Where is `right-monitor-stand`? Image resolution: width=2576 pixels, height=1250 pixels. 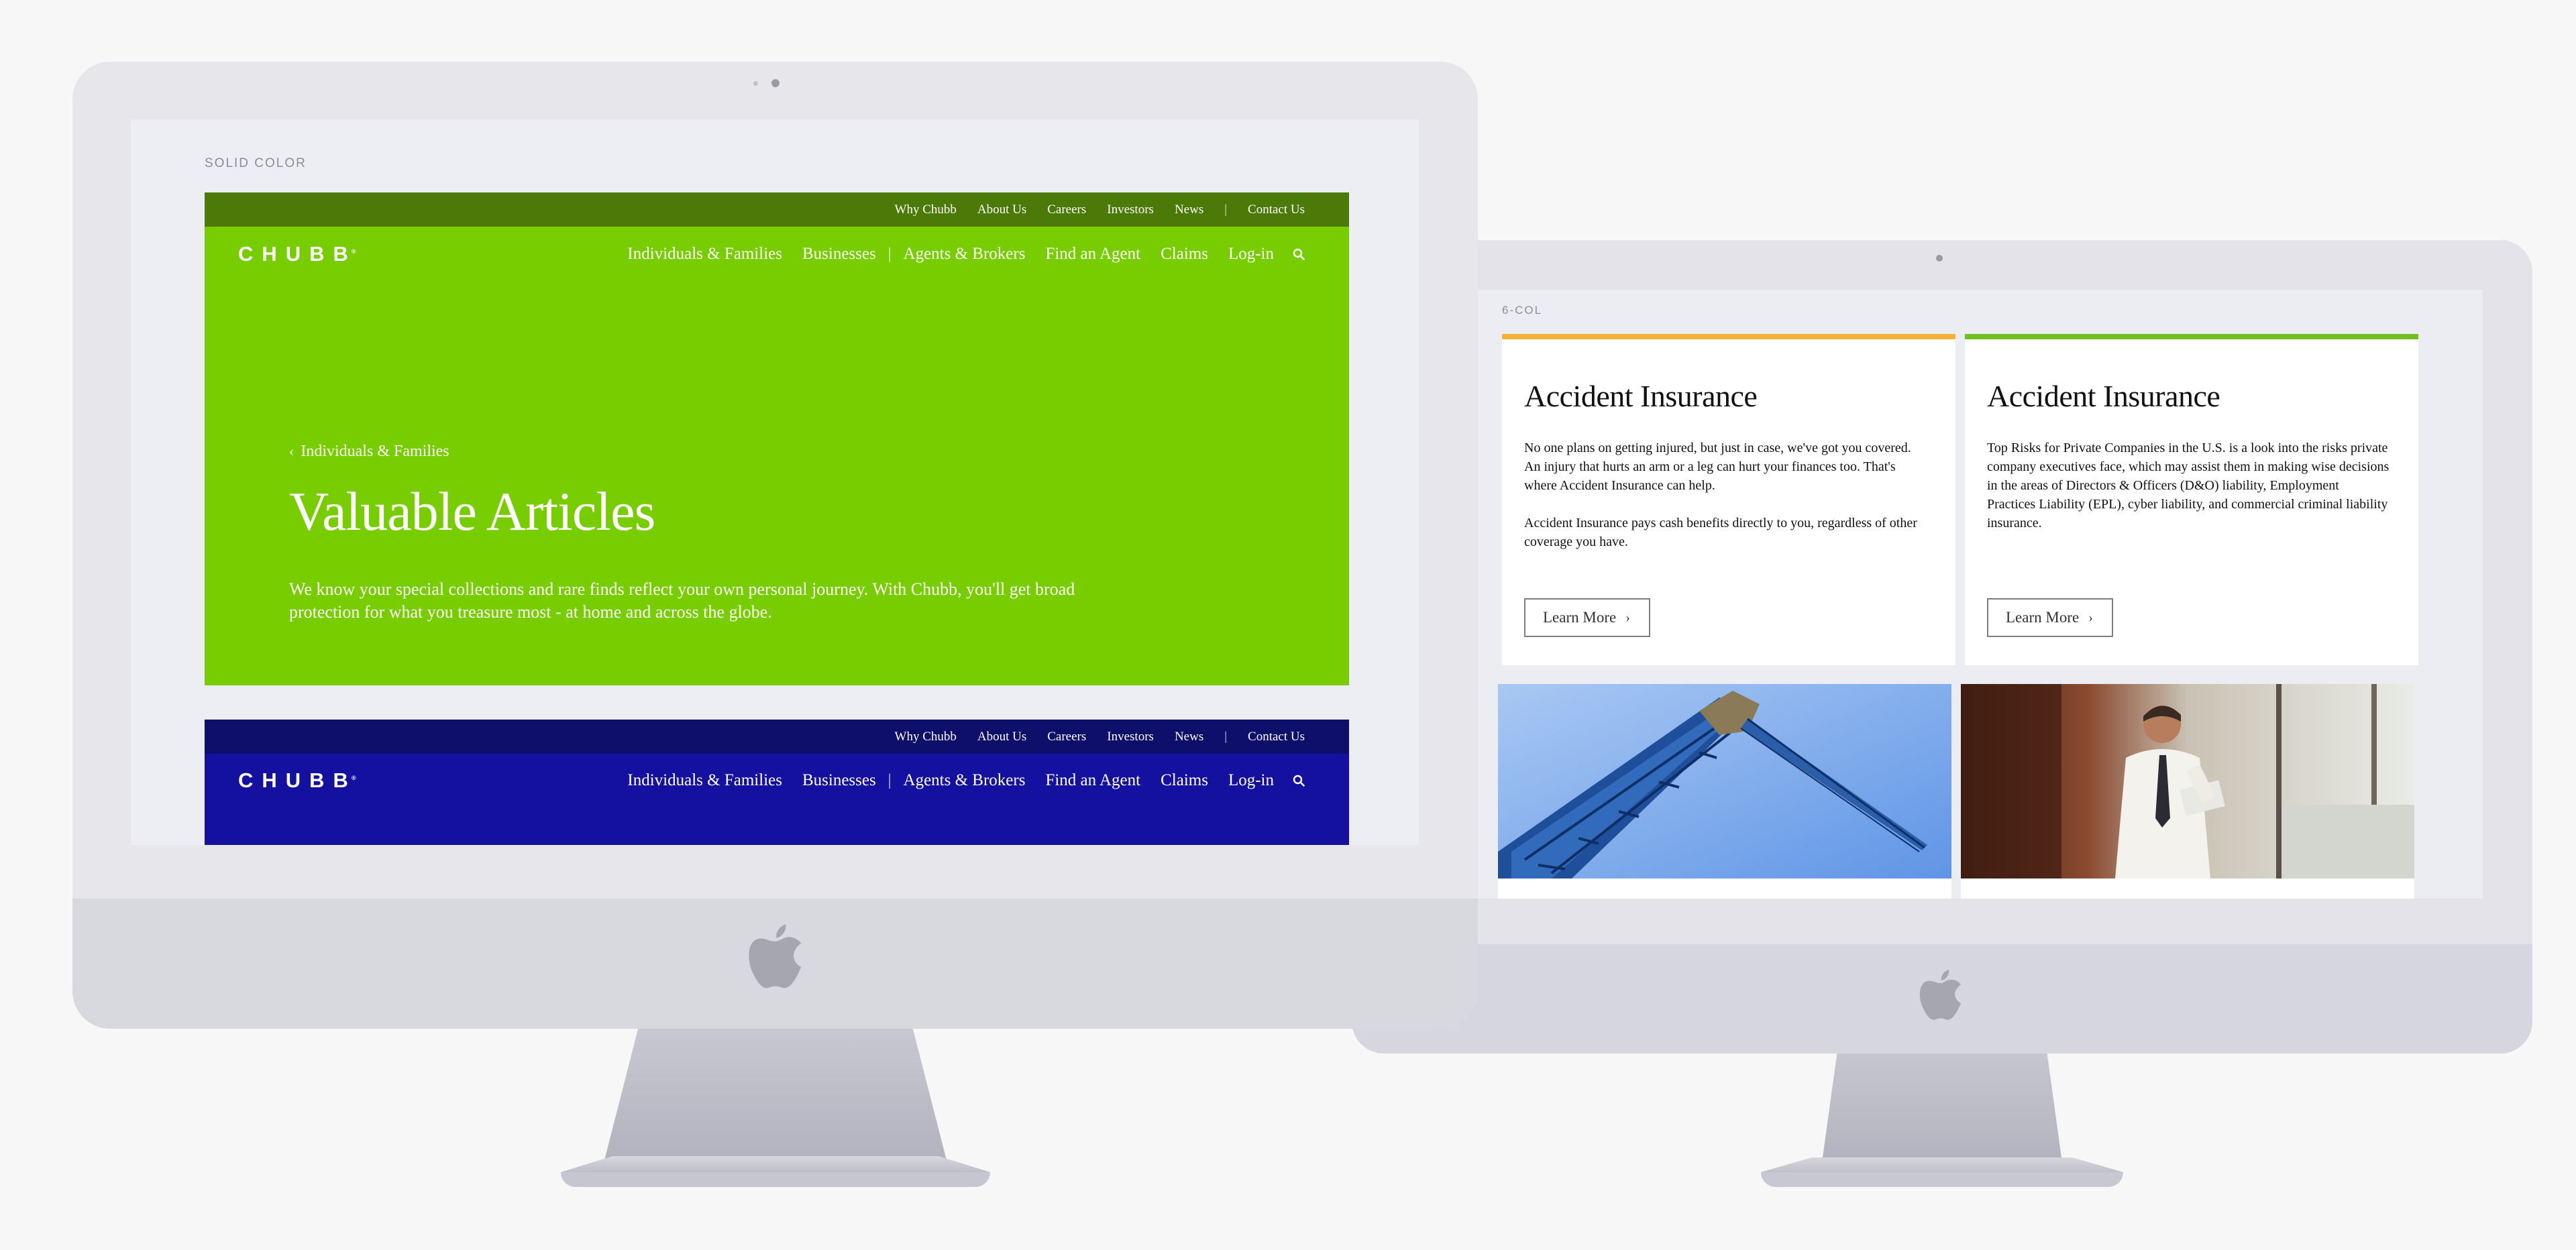 right-monitor-stand is located at coordinates (1942, 1105).